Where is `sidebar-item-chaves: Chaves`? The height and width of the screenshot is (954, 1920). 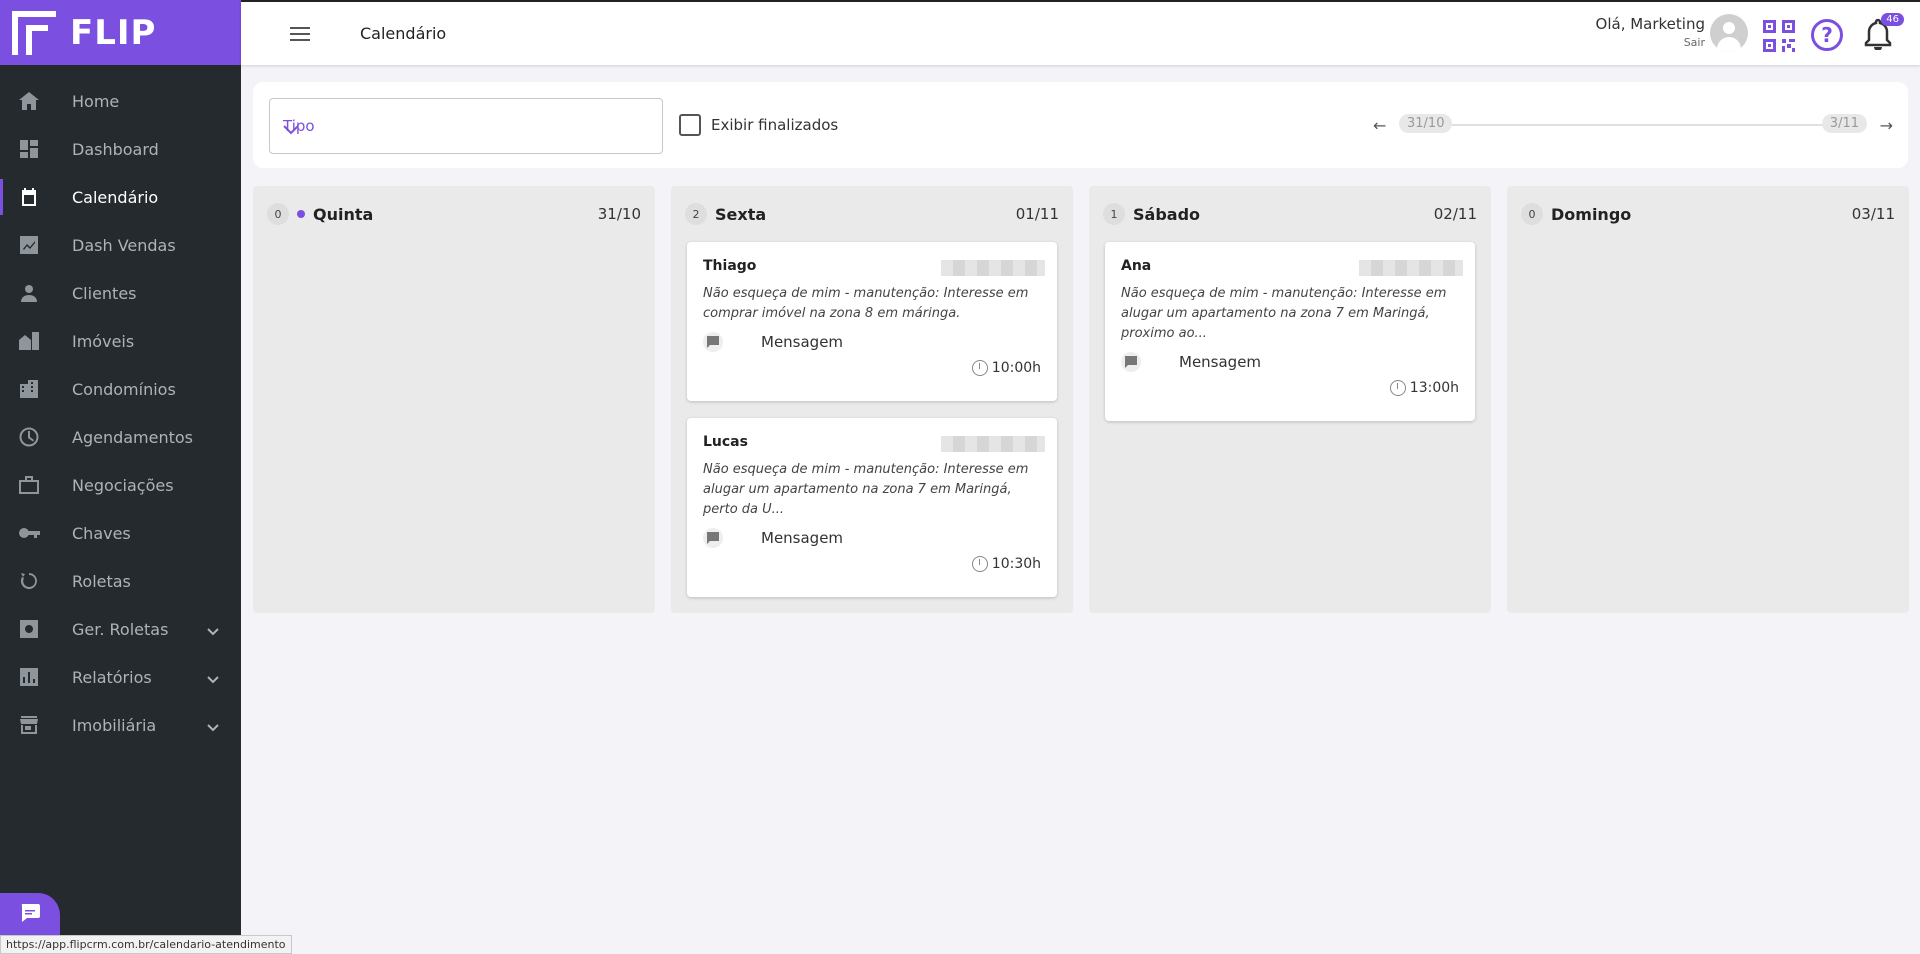 sidebar-item-chaves: Chaves is located at coordinates (120, 533).